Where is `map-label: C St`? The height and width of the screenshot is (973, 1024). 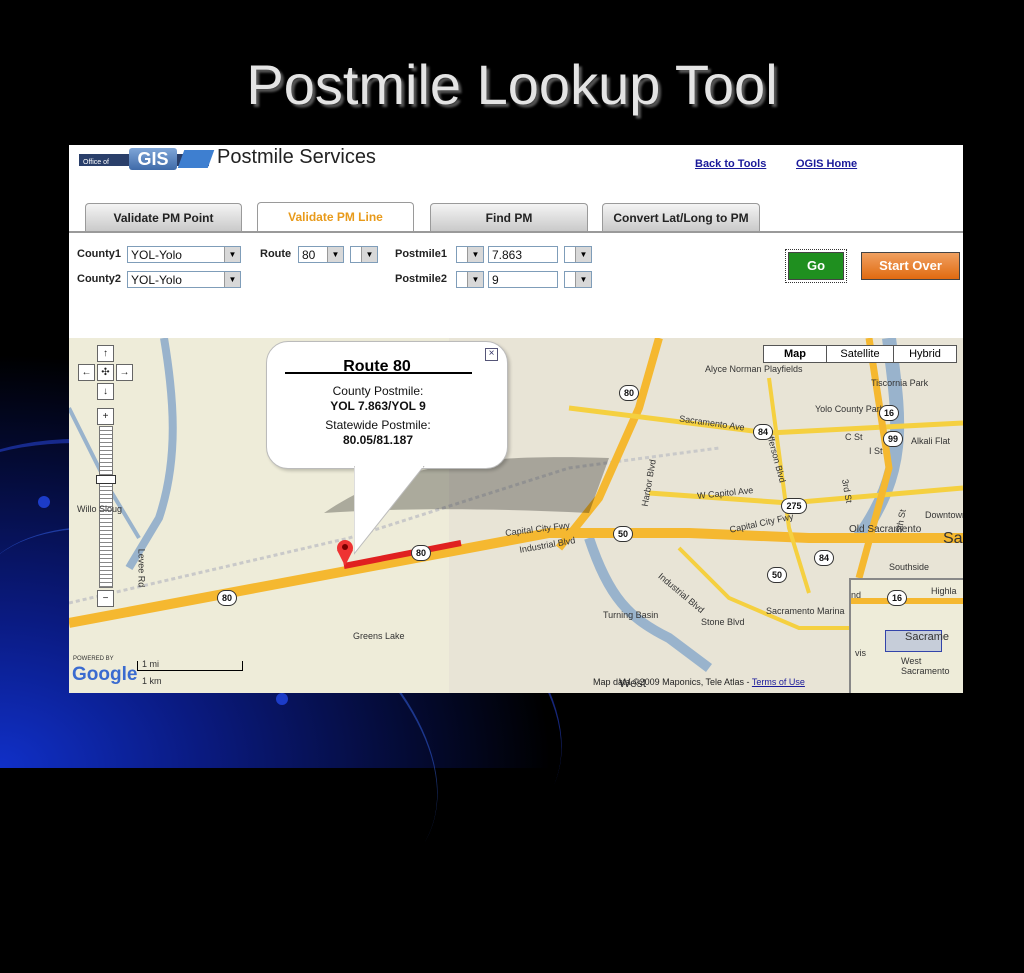 map-label: C St is located at coordinates (854, 437).